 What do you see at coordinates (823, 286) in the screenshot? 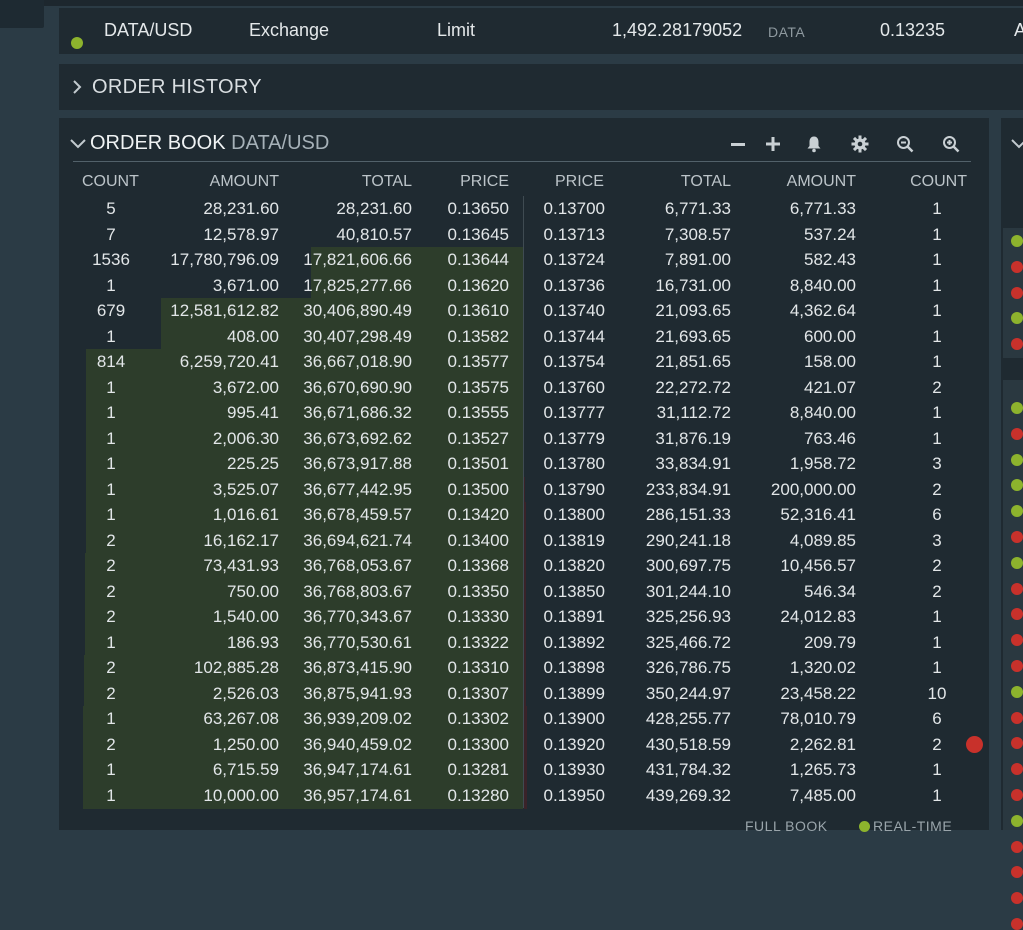
I see `ask-amount: 8,840.00` at bounding box center [823, 286].